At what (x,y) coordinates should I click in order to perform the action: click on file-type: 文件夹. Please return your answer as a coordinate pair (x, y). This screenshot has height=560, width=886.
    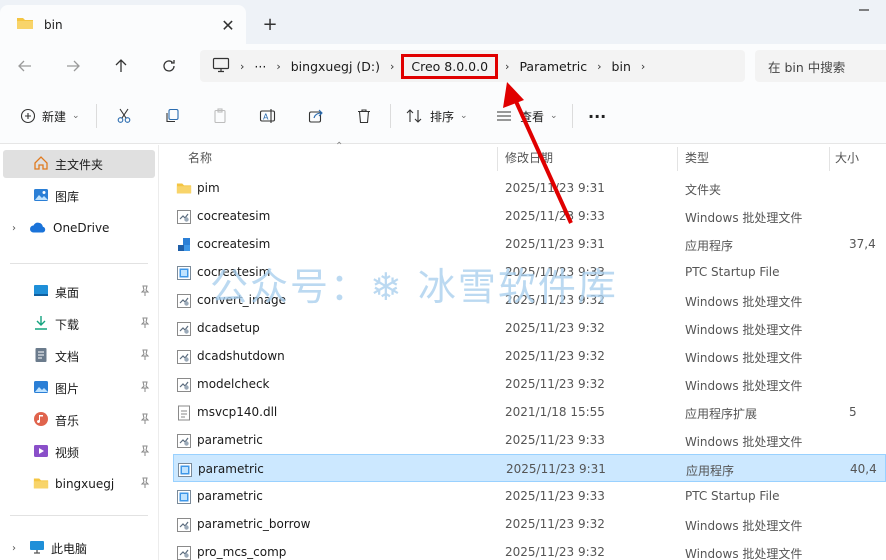
    Looking at the image, I should click on (703, 190).